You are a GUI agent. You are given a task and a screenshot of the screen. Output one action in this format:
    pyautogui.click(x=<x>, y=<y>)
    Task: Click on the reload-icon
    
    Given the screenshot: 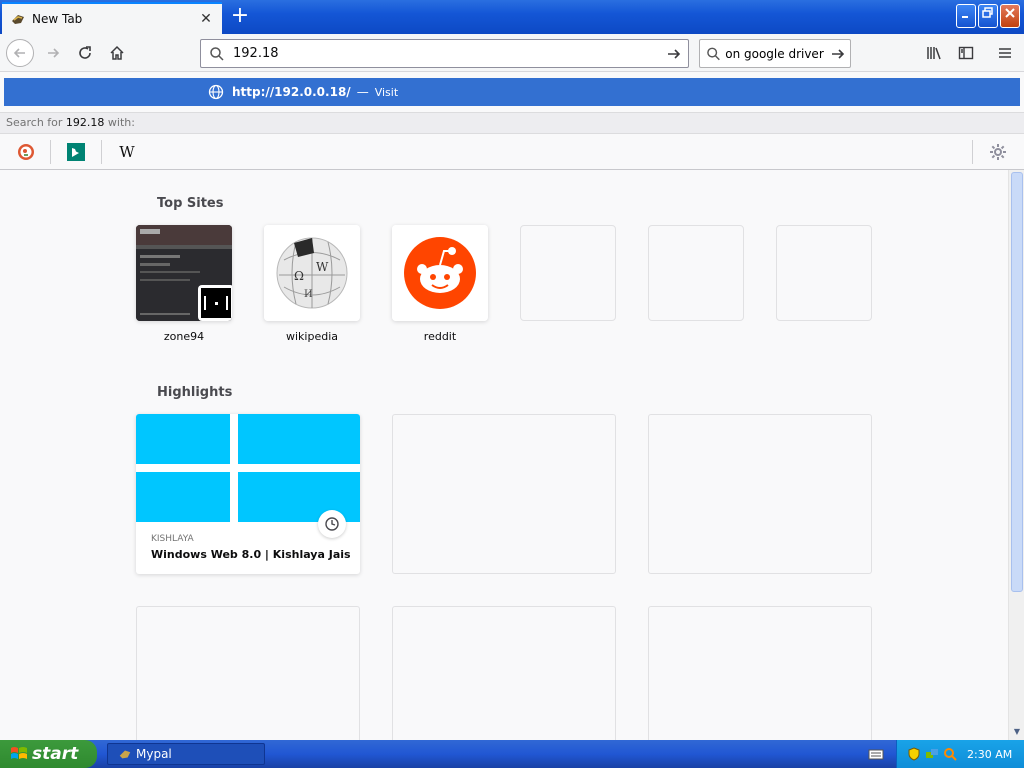 What is the action you would take?
    pyautogui.click(x=85, y=52)
    